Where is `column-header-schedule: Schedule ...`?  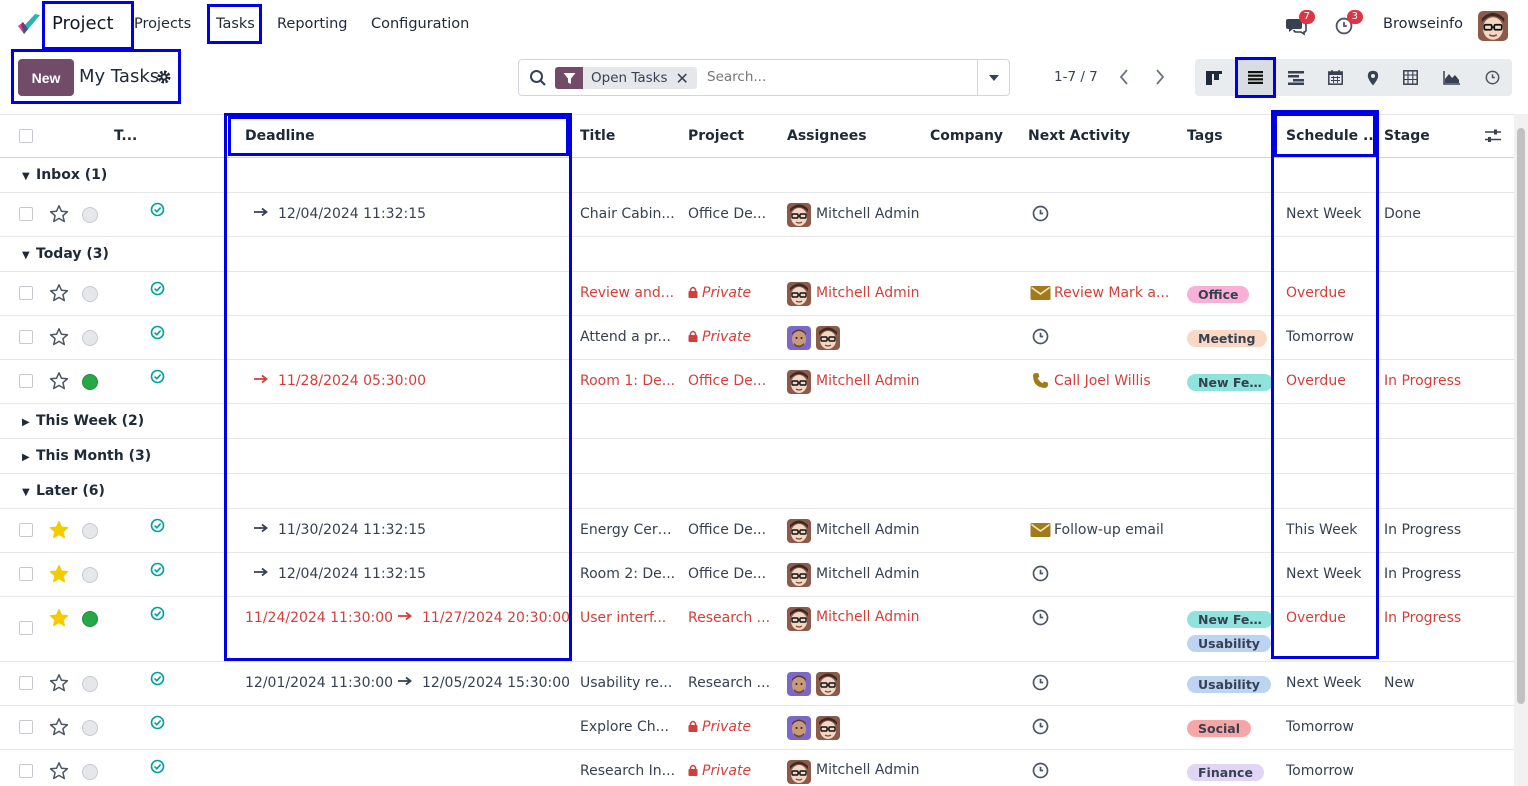
column-header-schedule: Schedule ... is located at coordinates (1332, 136).